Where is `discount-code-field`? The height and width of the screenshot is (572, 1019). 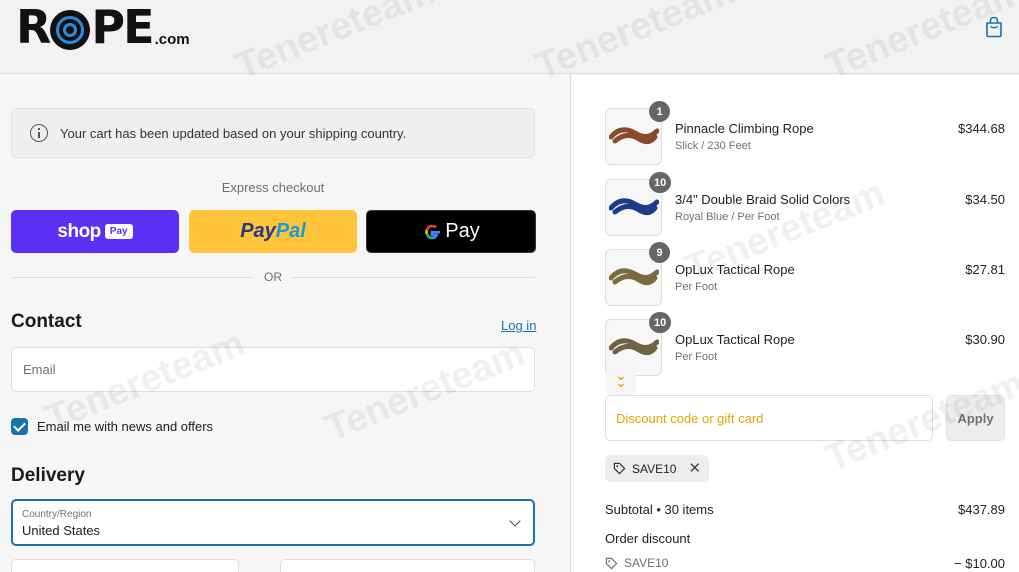
discount-code-field is located at coordinates (769, 418).